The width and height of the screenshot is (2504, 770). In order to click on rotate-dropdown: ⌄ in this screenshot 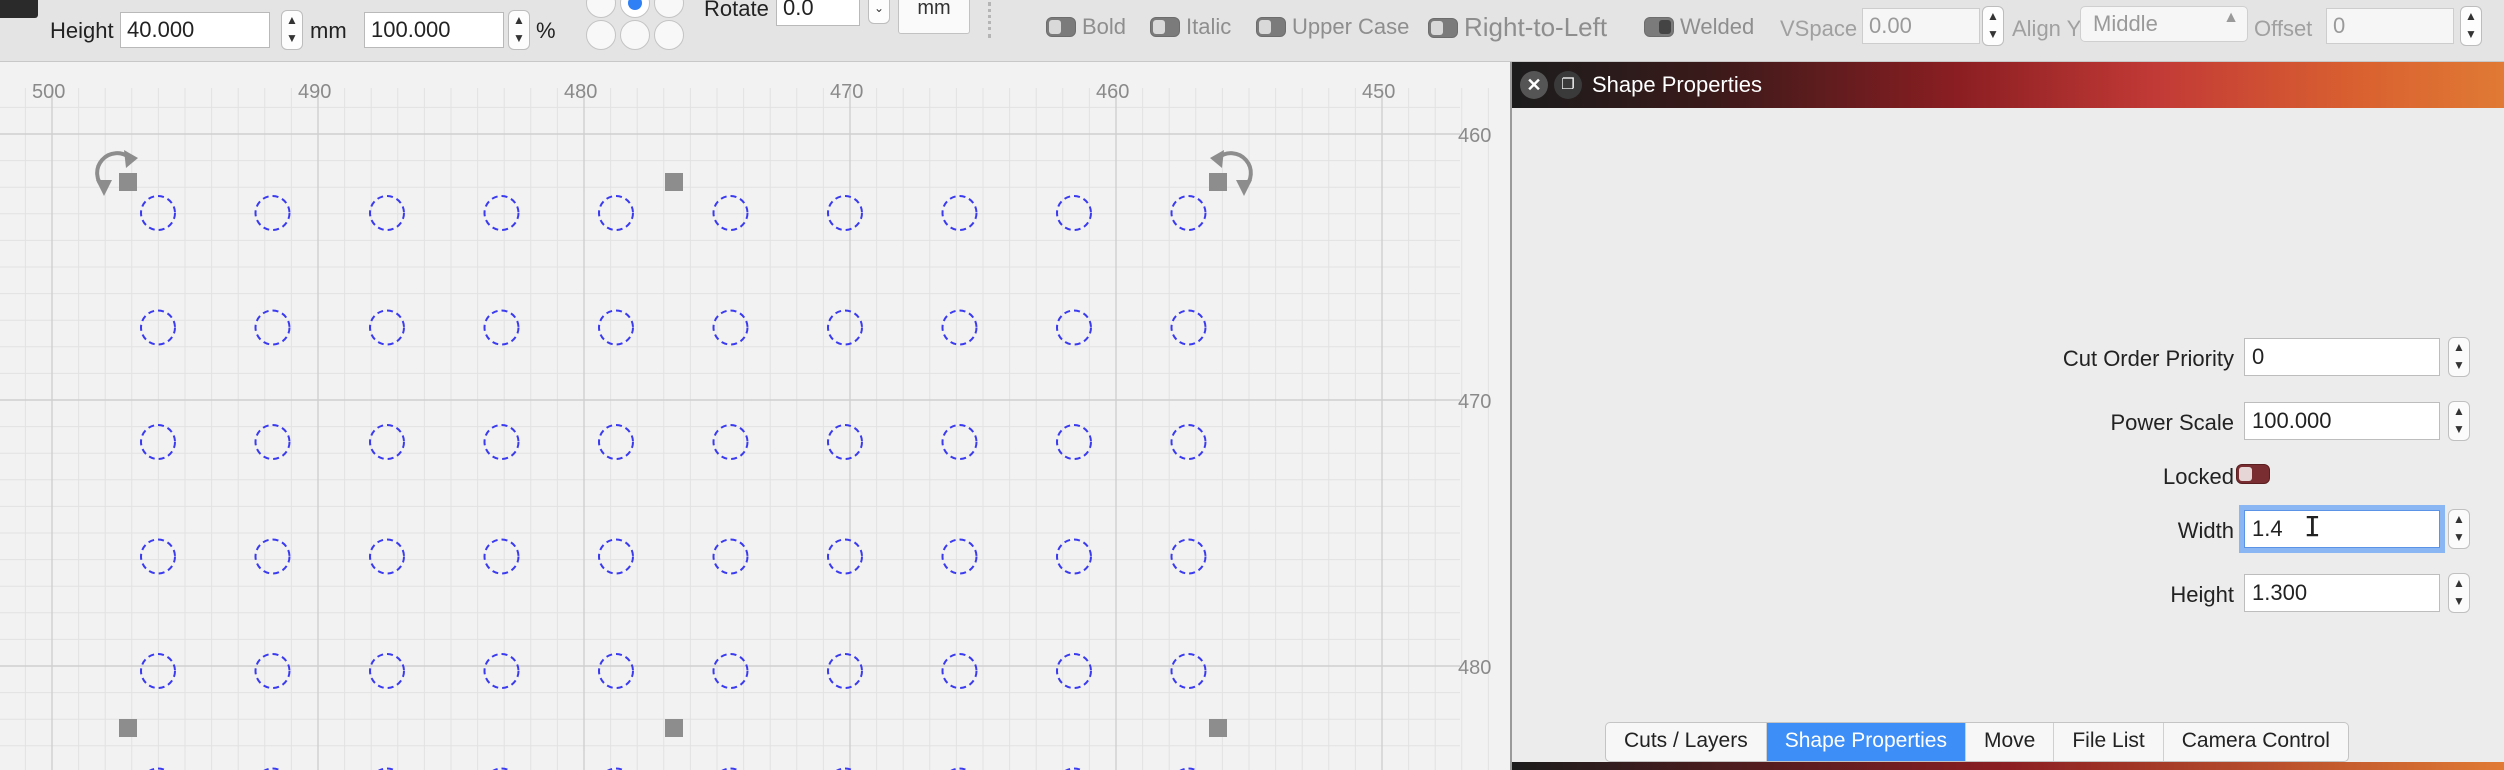, I will do `click(879, 12)`.